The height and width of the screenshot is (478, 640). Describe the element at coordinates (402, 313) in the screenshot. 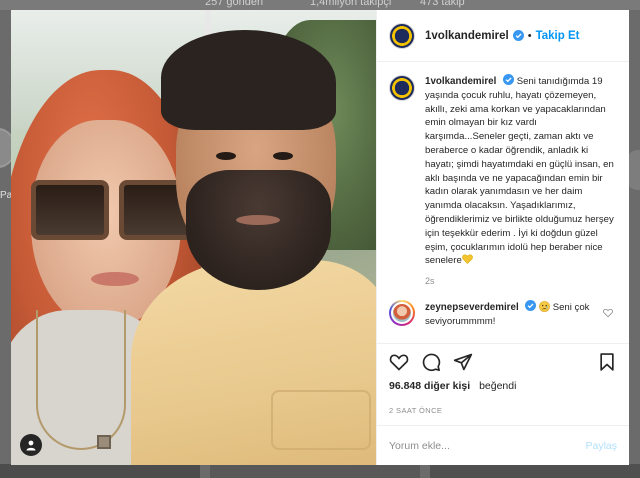

I see `commenter-avatar` at that location.